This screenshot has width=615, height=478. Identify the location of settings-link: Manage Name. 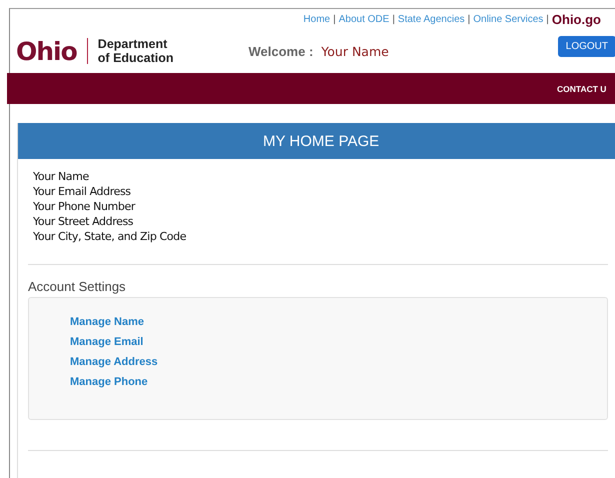
(107, 322).